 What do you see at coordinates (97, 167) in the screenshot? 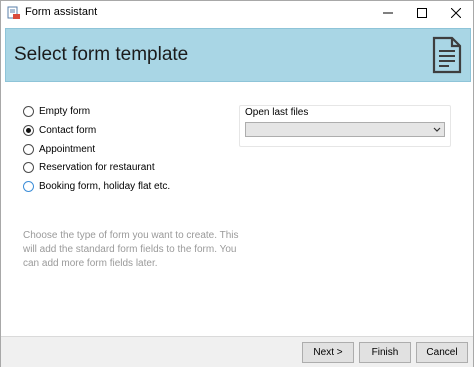
I see `radio-label: Reservation for restaurant` at bounding box center [97, 167].